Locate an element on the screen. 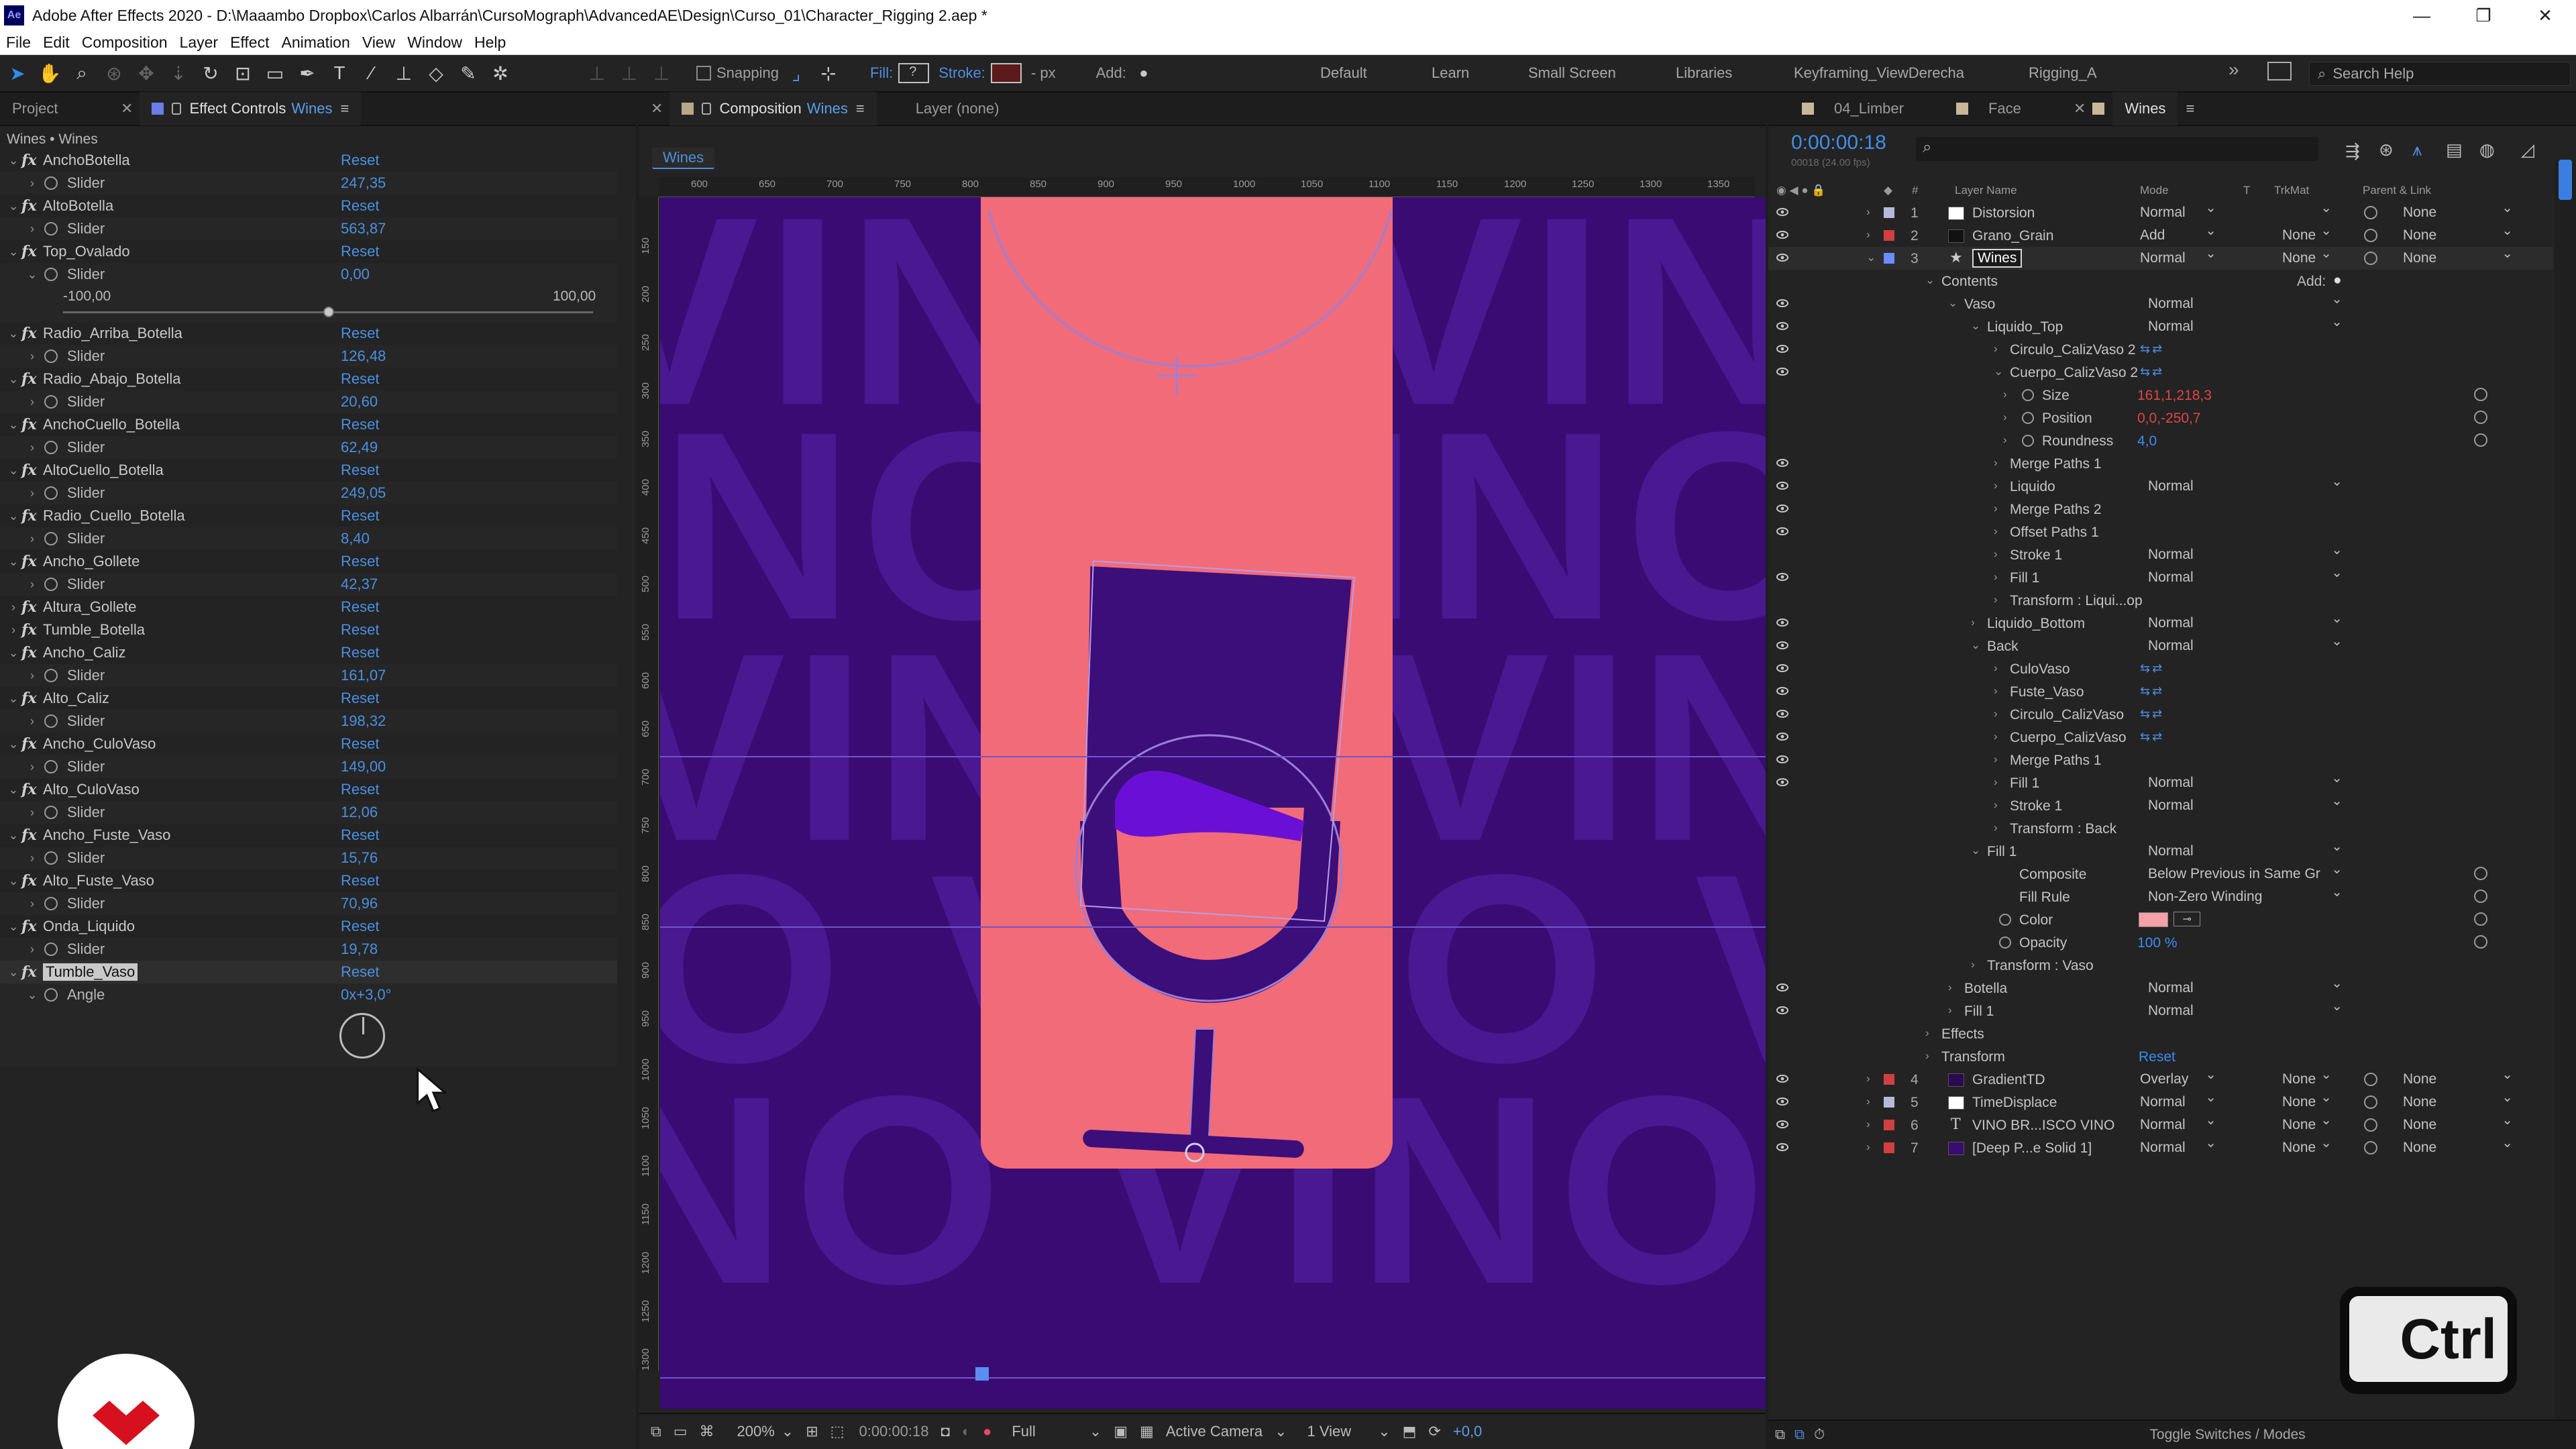  effect-row: ⌄ fx Ancho_Fuste_Vaso Reset is located at coordinates (308, 835).